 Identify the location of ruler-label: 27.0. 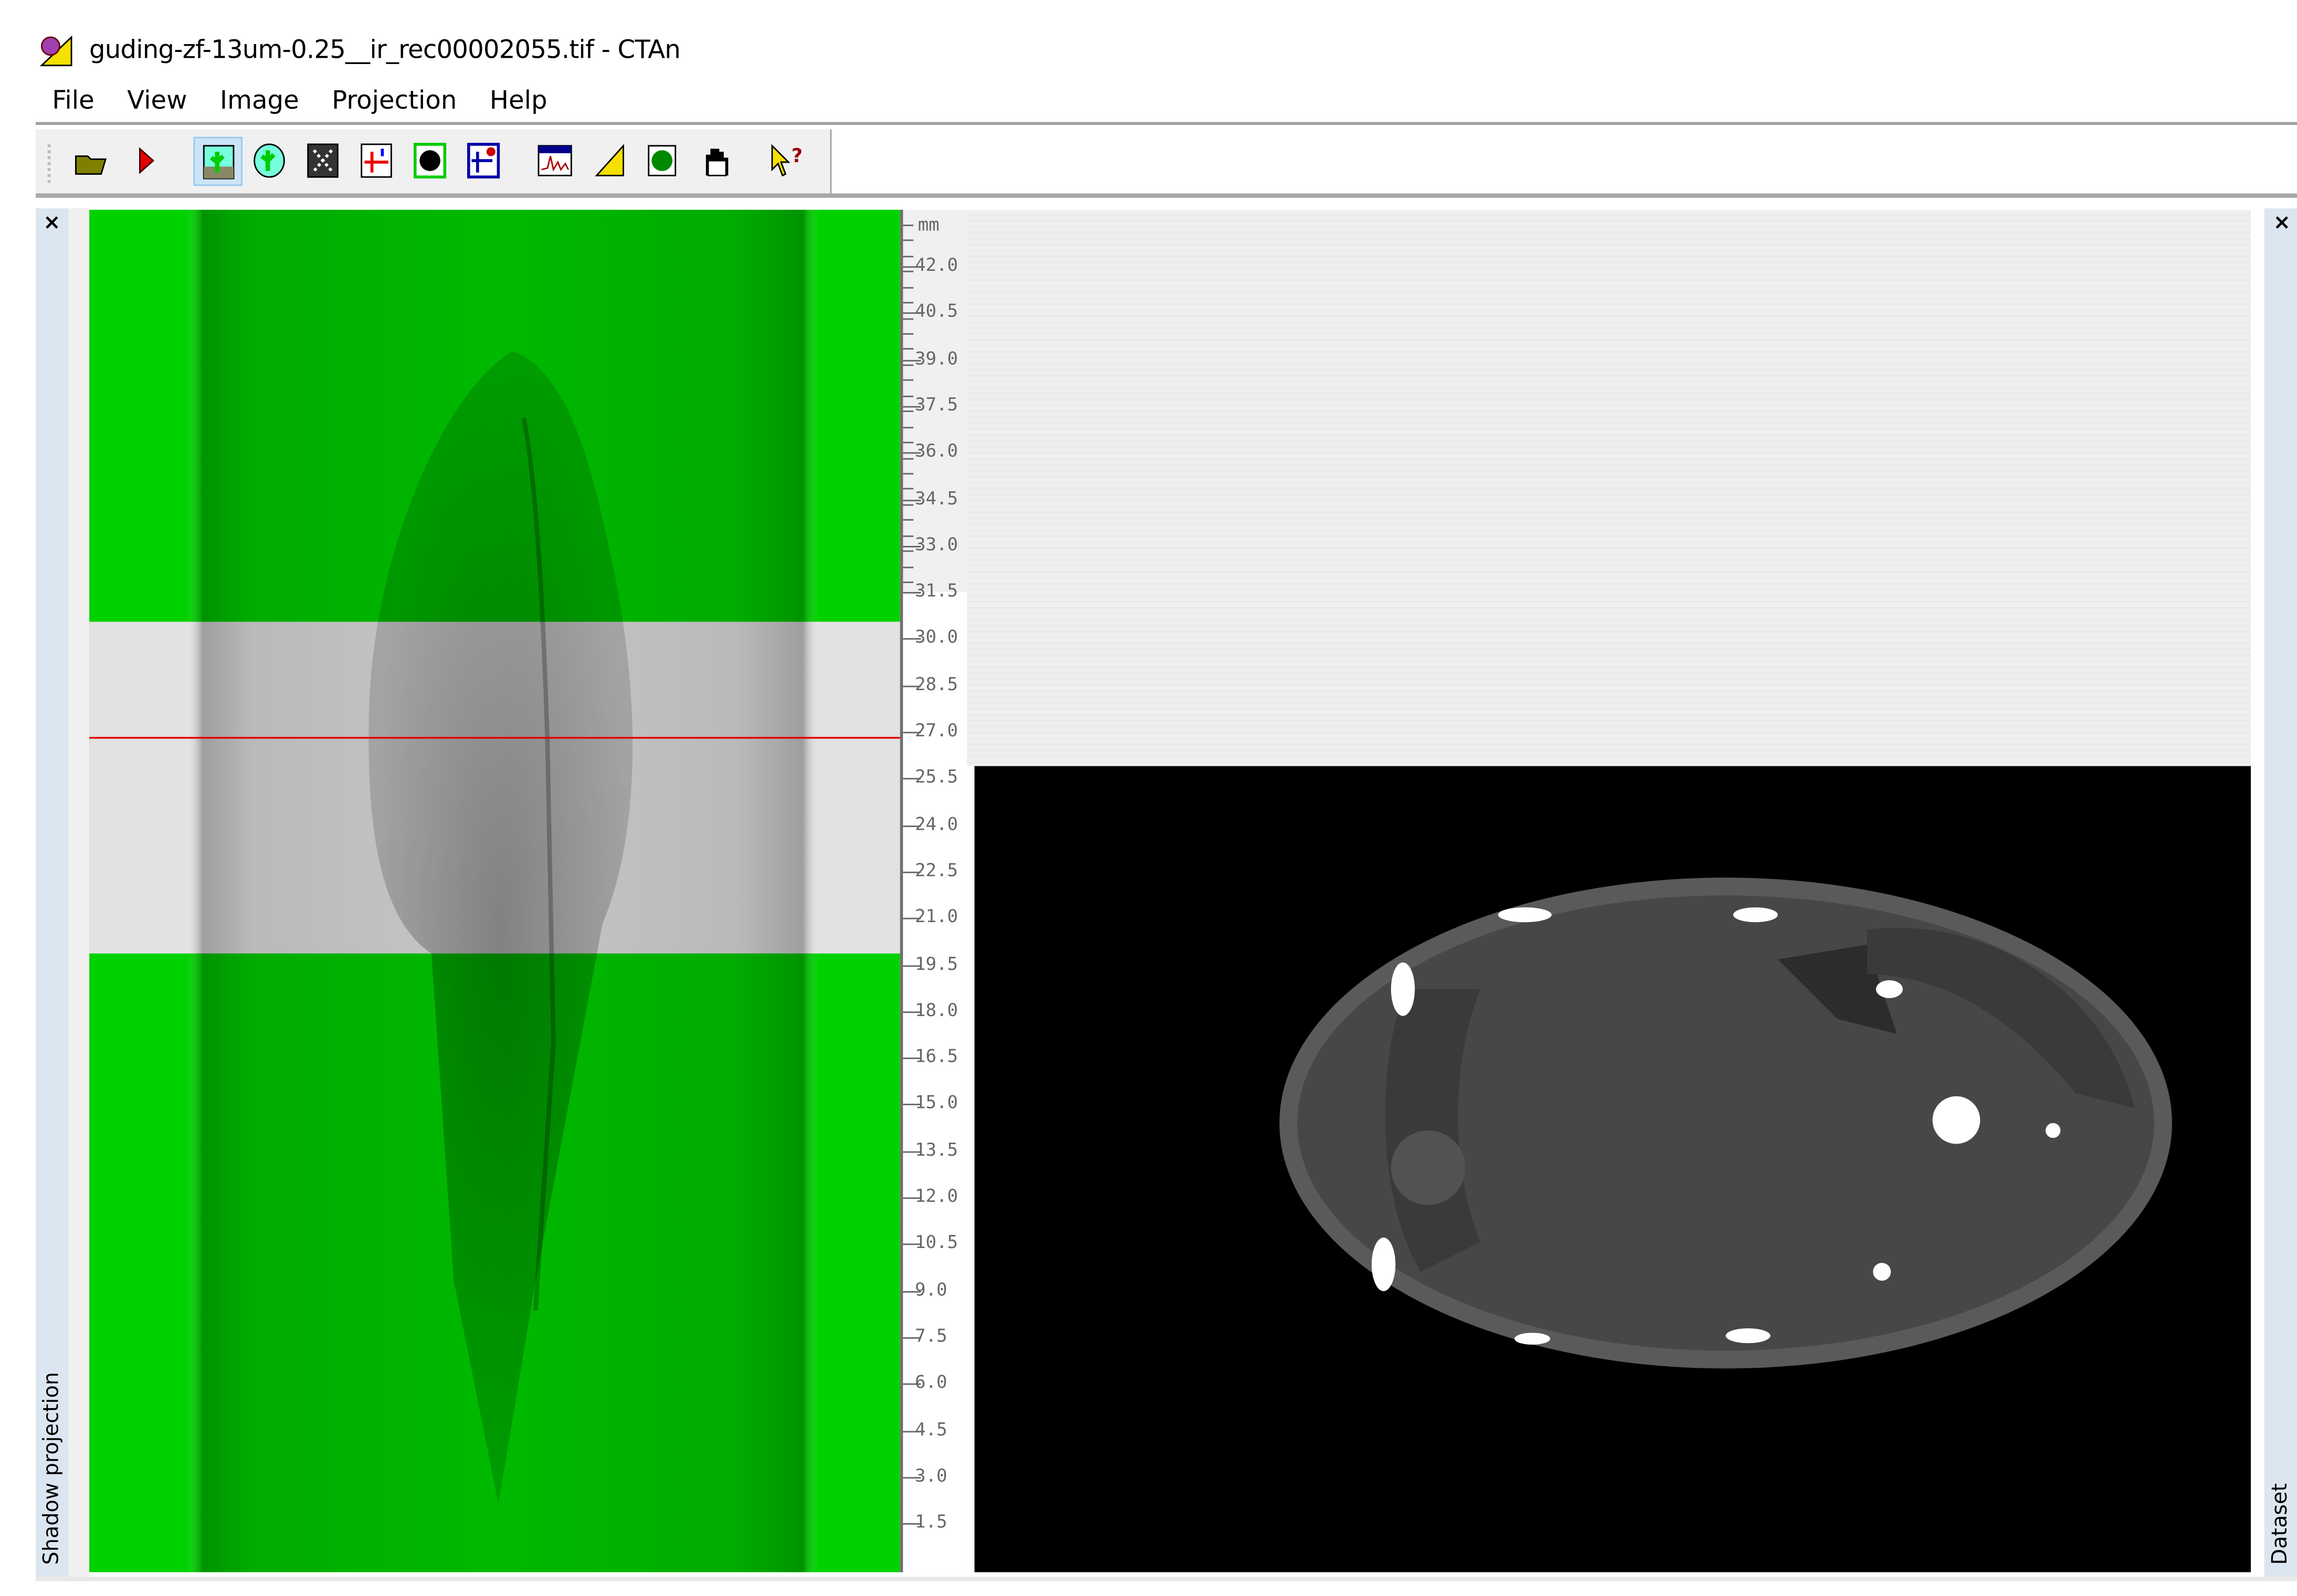
(936, 731).